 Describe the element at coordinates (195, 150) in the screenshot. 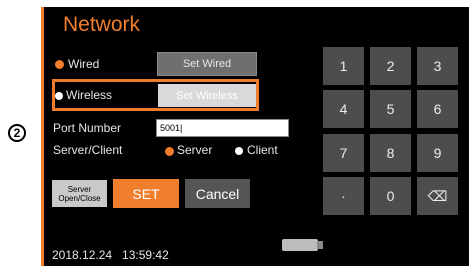

I see `server-label: Server` at that location.